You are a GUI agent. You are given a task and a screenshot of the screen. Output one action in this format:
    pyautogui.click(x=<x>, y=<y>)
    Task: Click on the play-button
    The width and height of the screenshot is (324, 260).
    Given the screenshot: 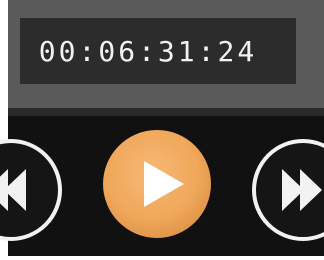 What is the action you would take?
    pyautogui.click(x=157, y=184)
    